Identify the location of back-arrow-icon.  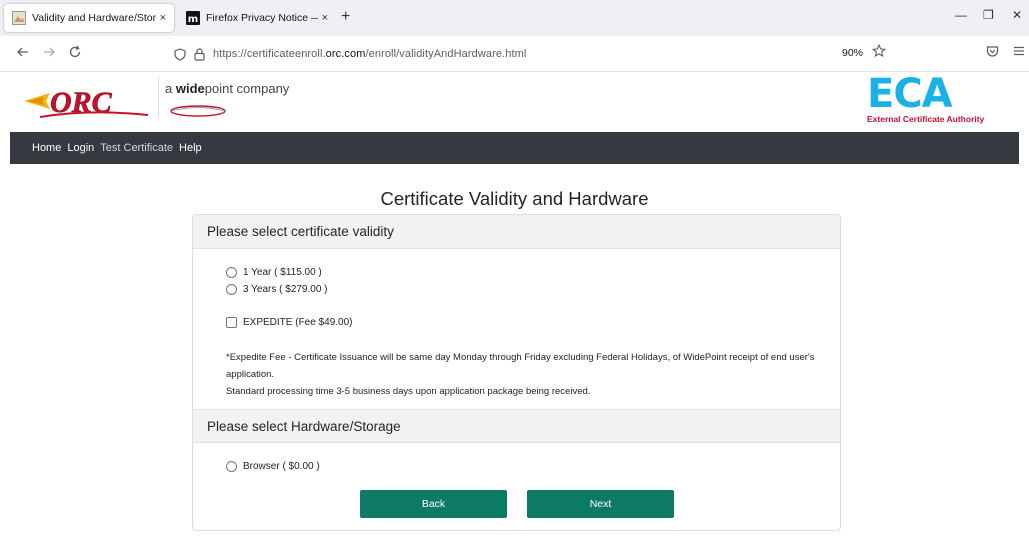
(23, 53).